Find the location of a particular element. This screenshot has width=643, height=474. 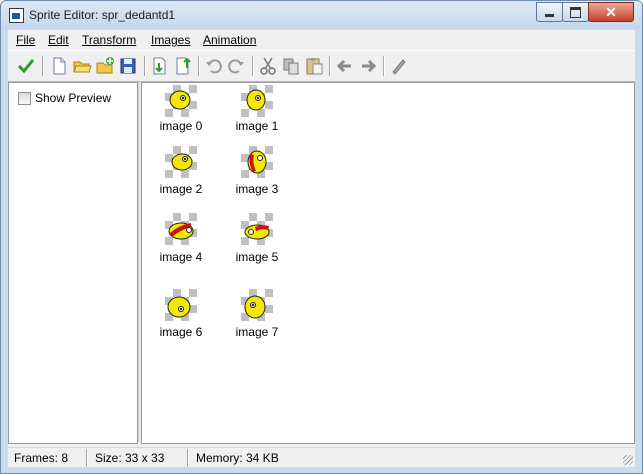

show-preview-checkbox is located at coordinates (24, 98).